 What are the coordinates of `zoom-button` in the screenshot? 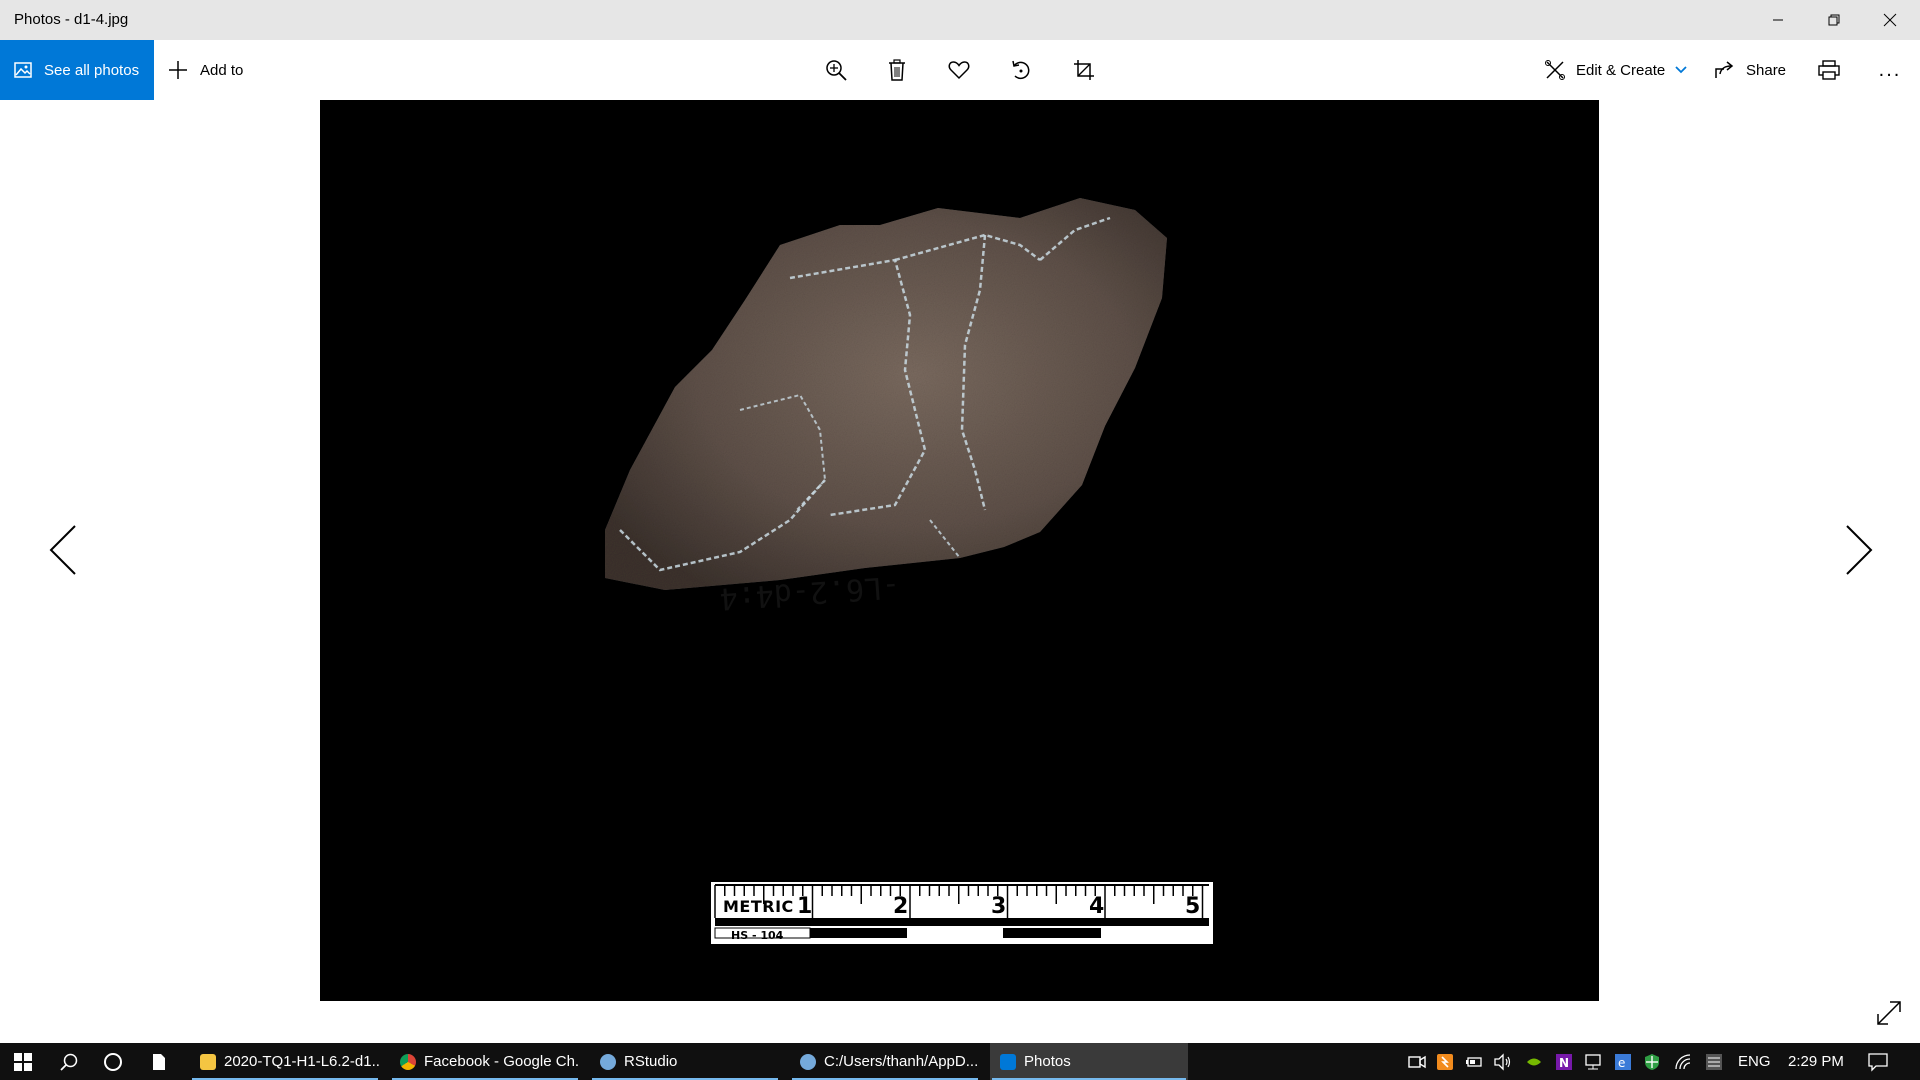 It's located at (836, 70).